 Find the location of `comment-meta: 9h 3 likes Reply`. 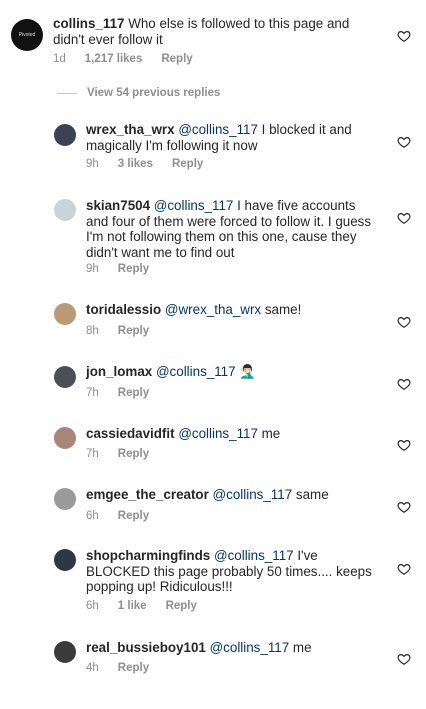

comment-meta: 9h 3 likes Reply is located at coordinates (154, 164).